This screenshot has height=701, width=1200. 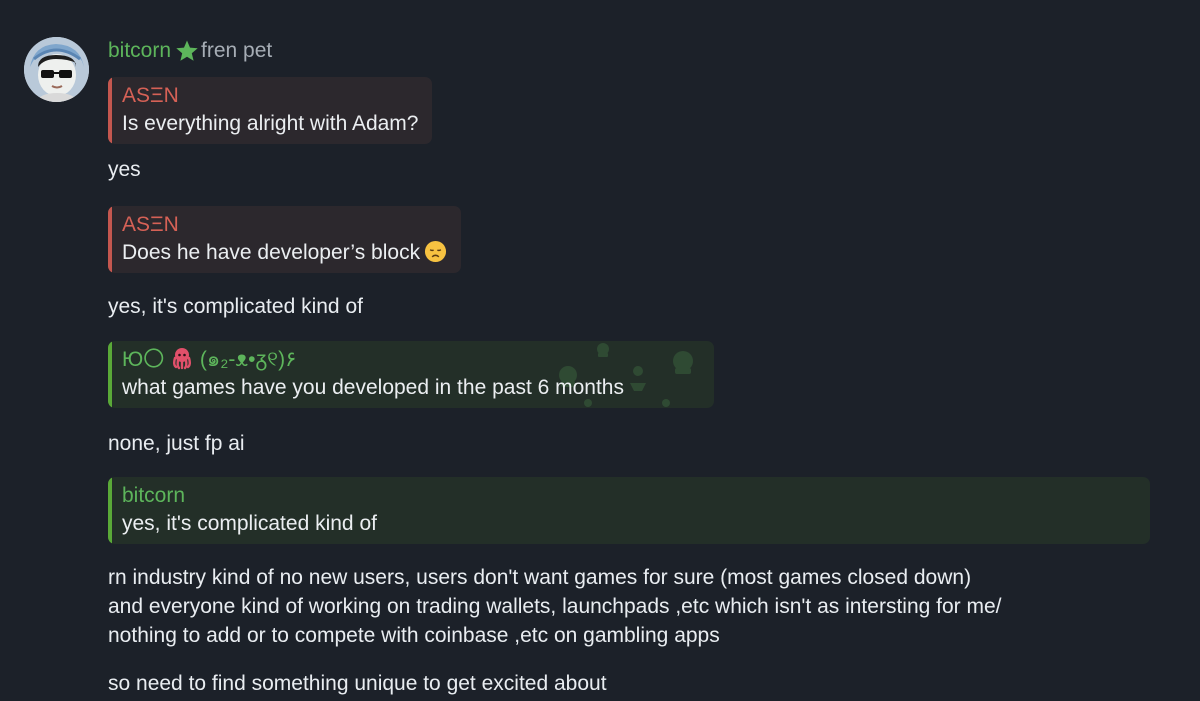 What do you see at coordinates (270, 110) in the screenshot?
I see `reply-quote: ASΞN Is everything alright with Adam?` at bounding box center [270, 110].